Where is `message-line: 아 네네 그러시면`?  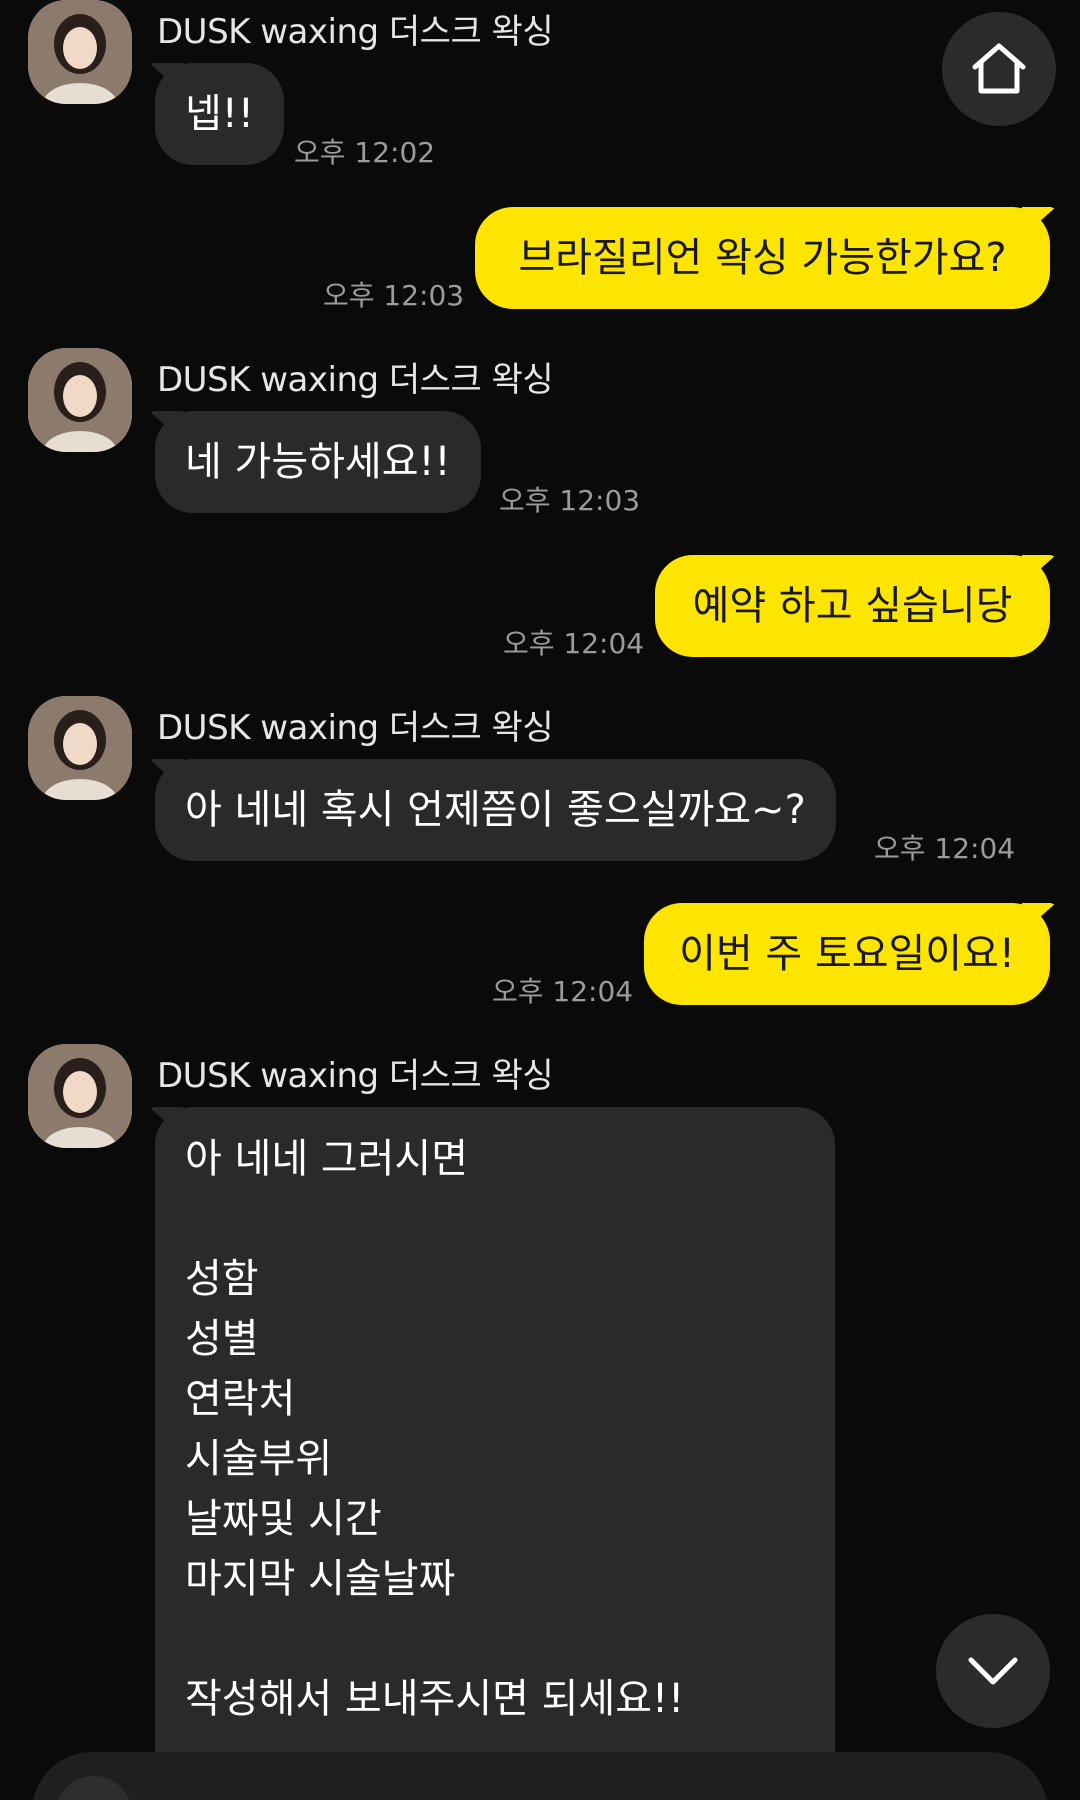
message-line: 아 네네 그러시면 is located at coordinates (327, 1159).